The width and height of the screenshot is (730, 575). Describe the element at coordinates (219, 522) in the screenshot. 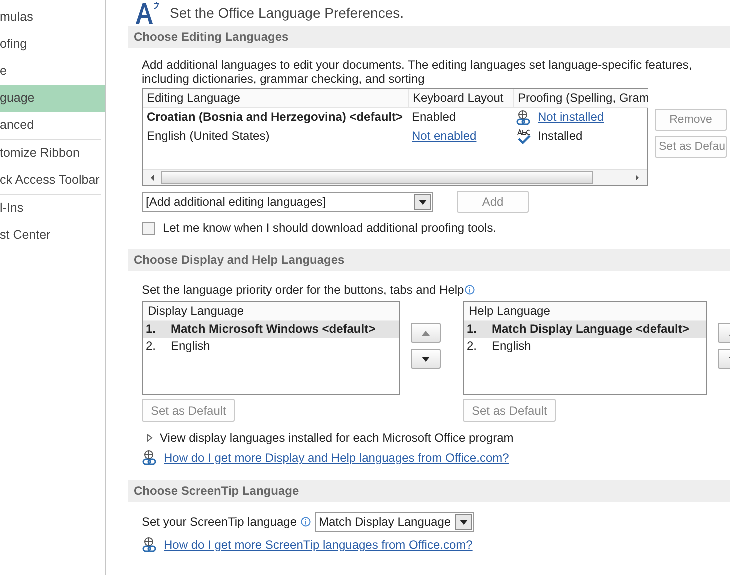

I see `screentip-label: Set your ScreenTip language` at that location.